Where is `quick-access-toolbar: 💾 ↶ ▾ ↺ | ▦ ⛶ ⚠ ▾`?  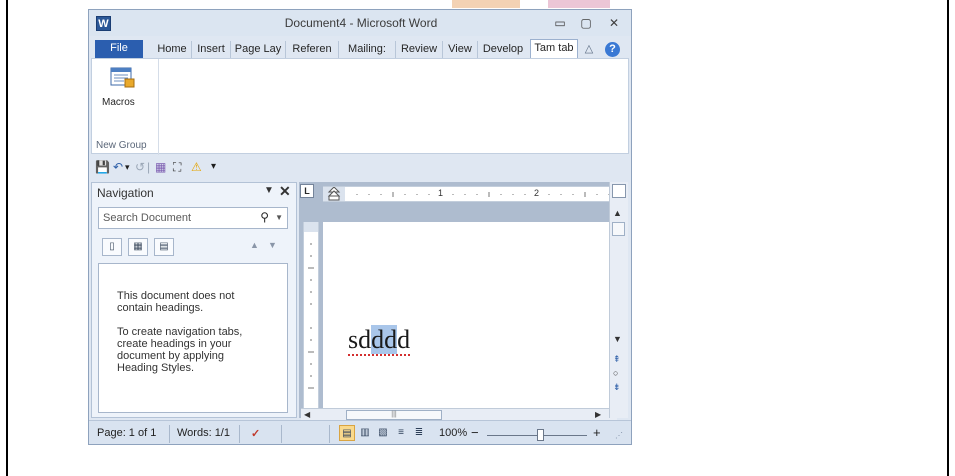 quick-access-toolbar: 💾 ↶ ▾ ↺ | ▦ ⛶ ⚠ ▾ is located at coordinates (360, 167).